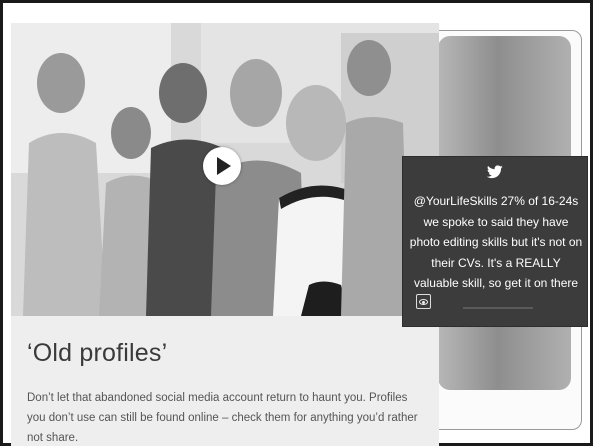 The image size is (593, 446). I want to click on play-icon, so click(224, 166).